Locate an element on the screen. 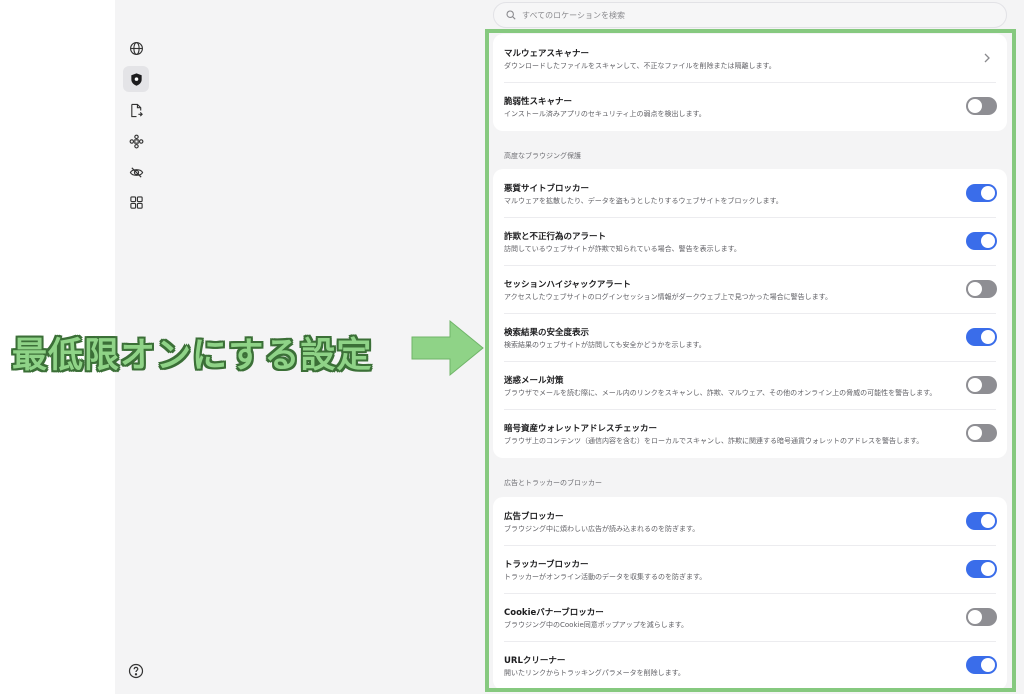 This screenshot has width=1024, height=694. annotation-label: 最低限オンにする設定 is located at coordinates (192, 356).